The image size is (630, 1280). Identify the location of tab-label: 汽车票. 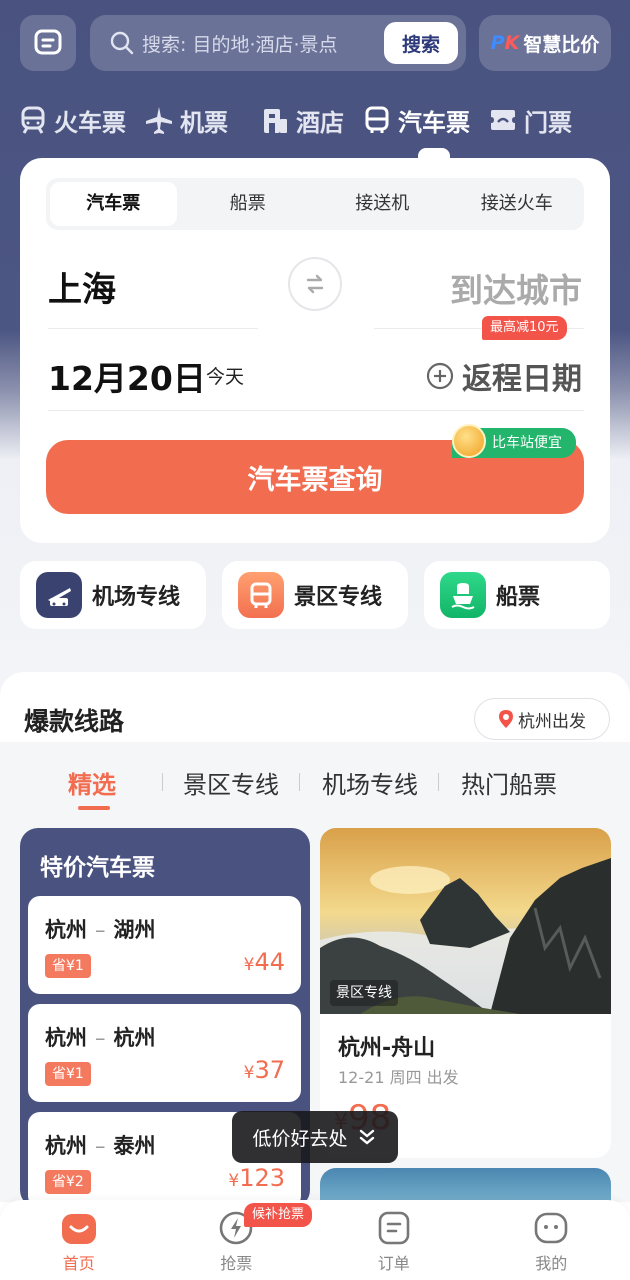
(434, 122).